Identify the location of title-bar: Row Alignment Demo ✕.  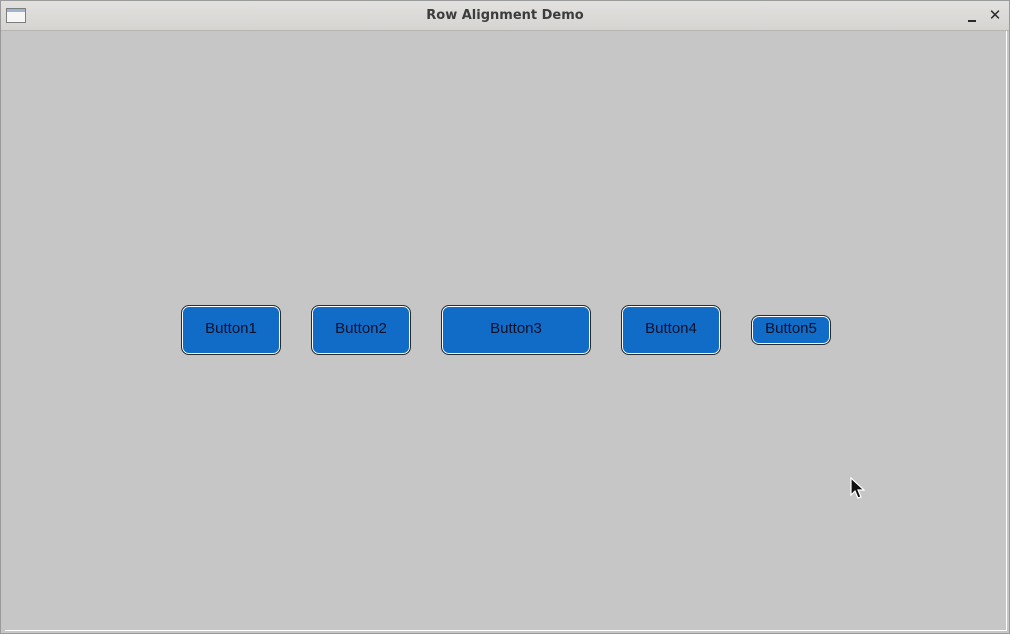
(505, 16).